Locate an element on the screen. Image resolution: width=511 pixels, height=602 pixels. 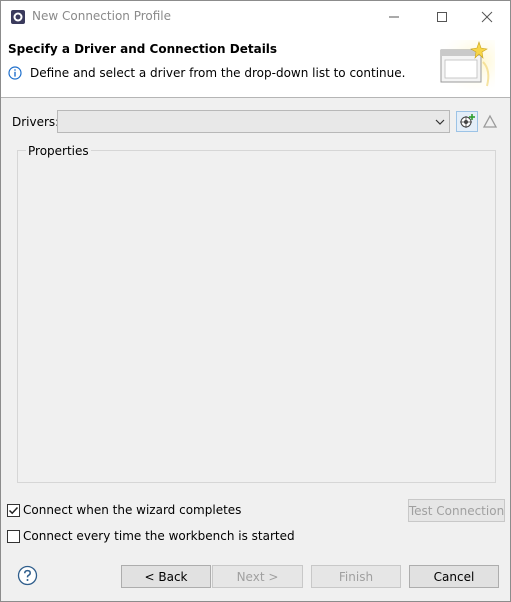
maximize-button is located at coordinates (442, 16).